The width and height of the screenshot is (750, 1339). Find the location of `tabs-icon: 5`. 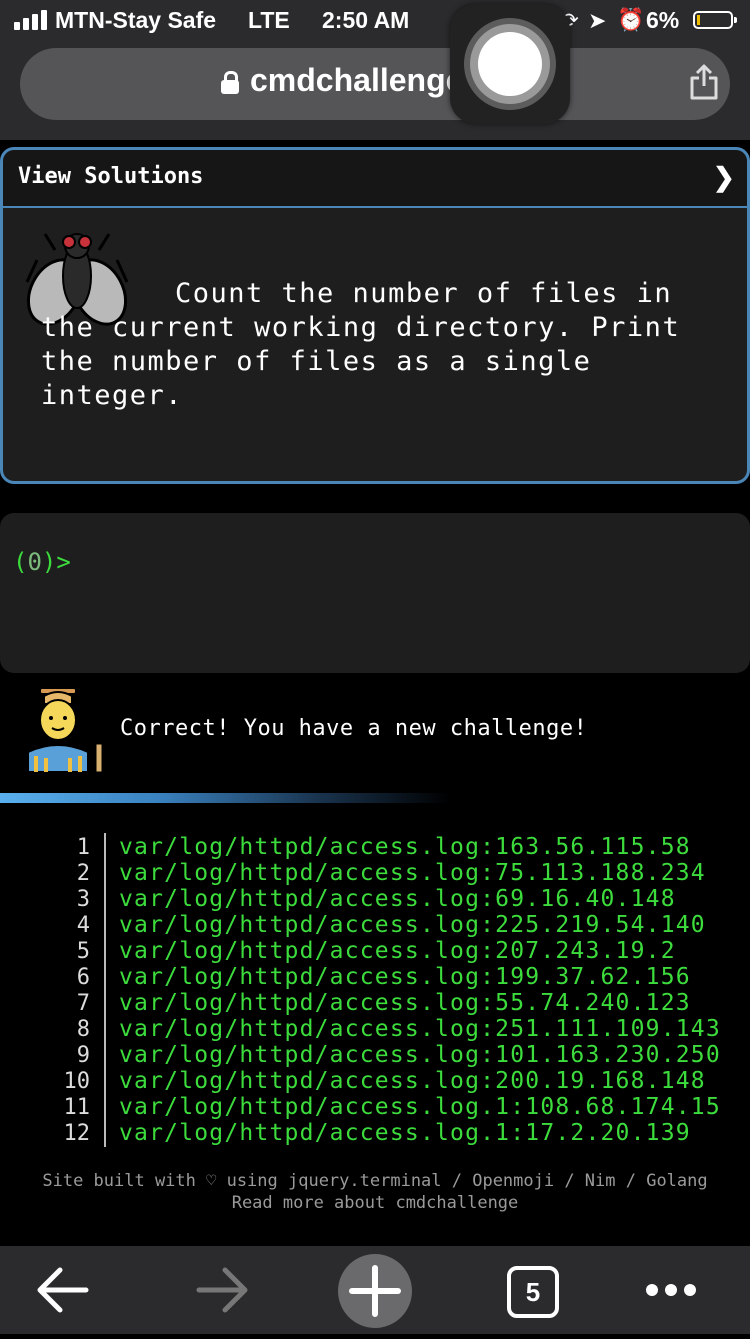

tabs-icon: 5 is located at coordinates (533, 1292).